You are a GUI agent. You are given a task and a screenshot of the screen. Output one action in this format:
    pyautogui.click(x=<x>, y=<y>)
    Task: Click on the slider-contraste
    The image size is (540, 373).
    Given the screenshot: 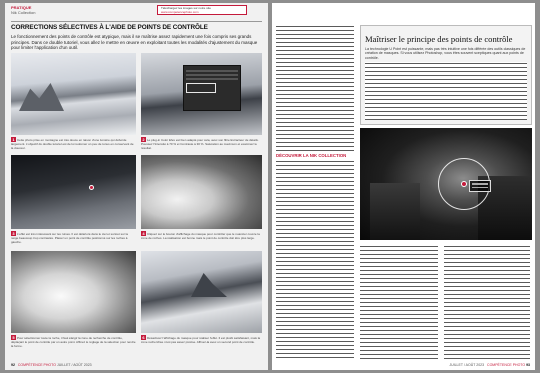 What is the action you would take?
    pyautogui.click(x=212, y=75)
    